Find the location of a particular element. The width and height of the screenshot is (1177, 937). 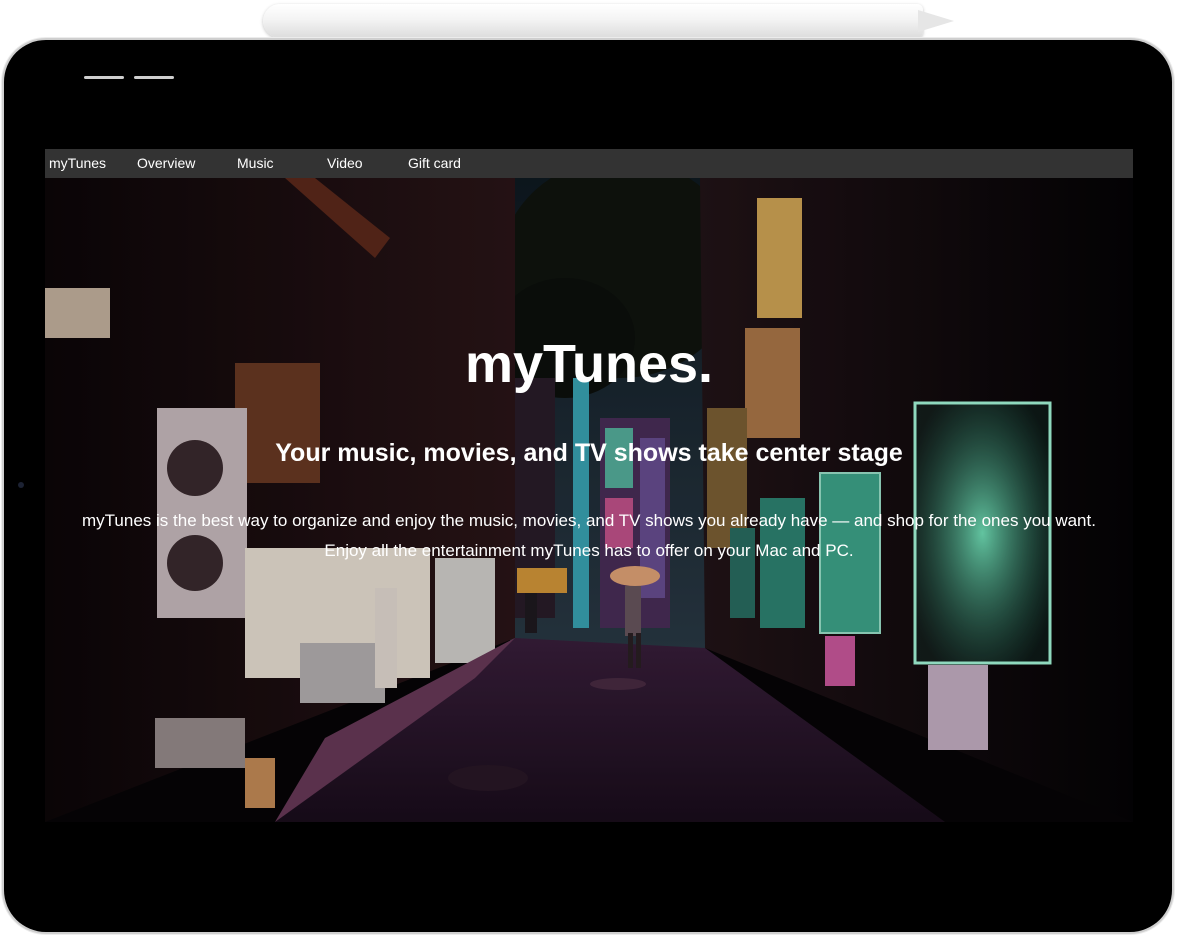

front-camera-icon is located at coordinates (21, 485).